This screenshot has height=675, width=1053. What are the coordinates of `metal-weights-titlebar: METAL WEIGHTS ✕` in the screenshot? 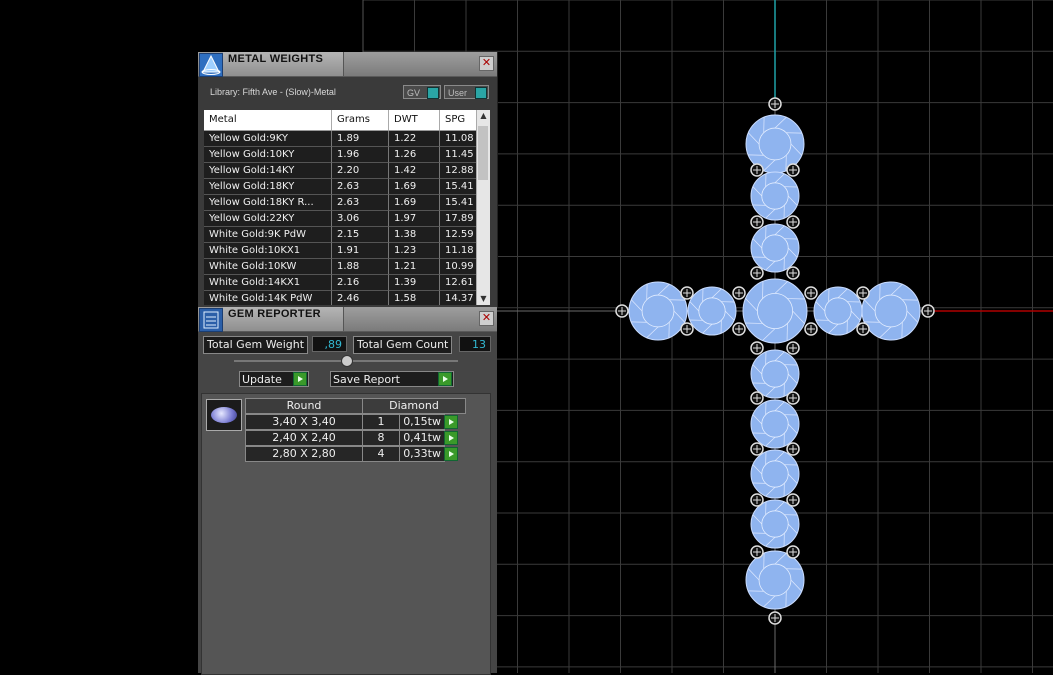 It's located at (347, 64).